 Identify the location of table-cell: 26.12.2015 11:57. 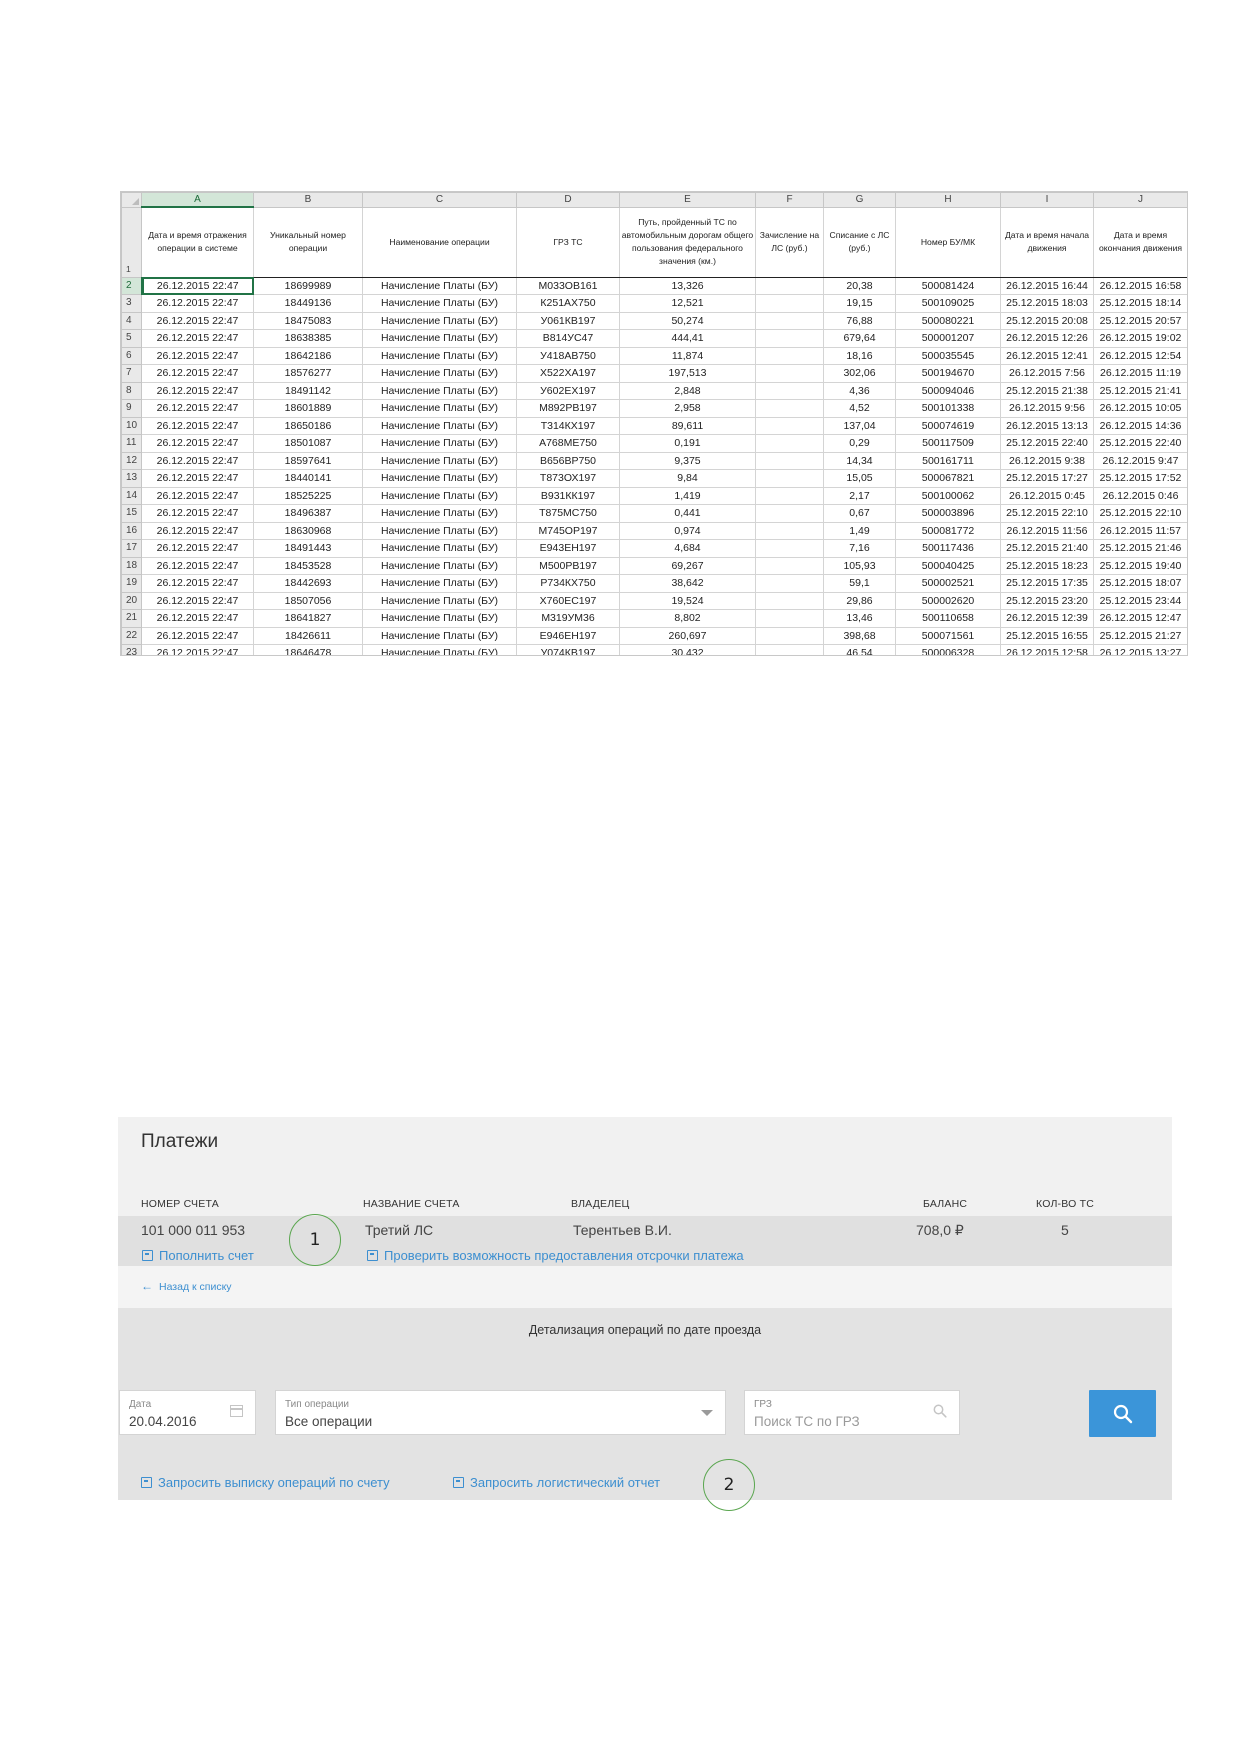
(1140, 530).